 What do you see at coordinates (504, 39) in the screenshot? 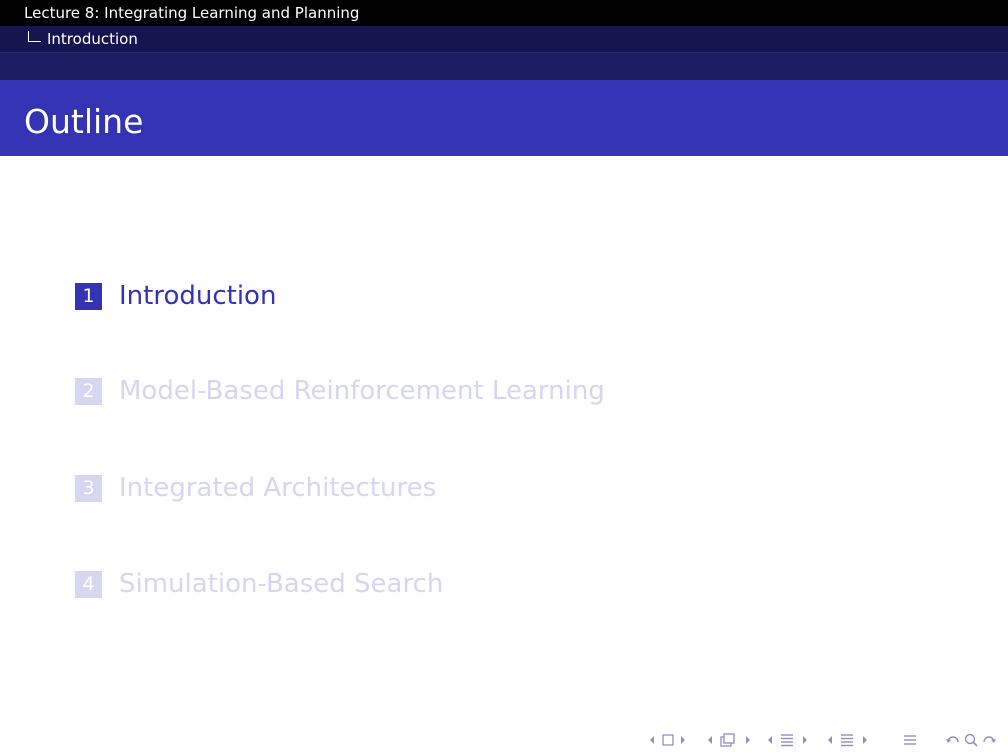
I see `header-section-bar: Introduction` at bounding box center [504, 39].